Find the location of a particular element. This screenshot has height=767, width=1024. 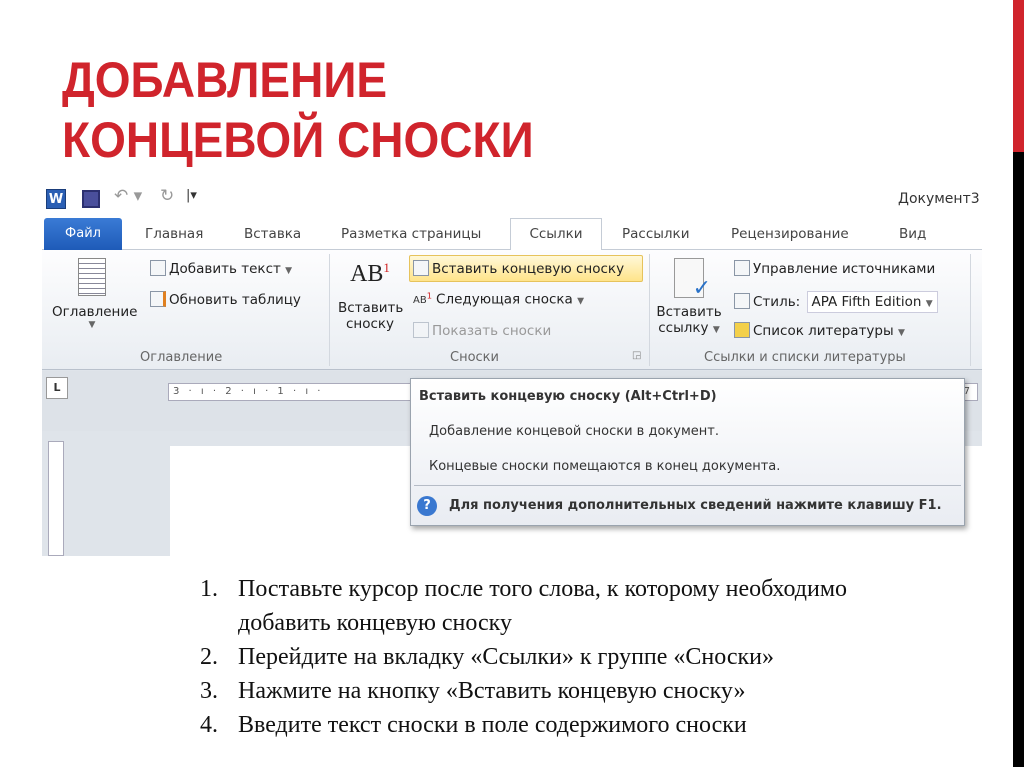

bibliography-button: Список литературы ▼ is located at coordinates (819, 330).